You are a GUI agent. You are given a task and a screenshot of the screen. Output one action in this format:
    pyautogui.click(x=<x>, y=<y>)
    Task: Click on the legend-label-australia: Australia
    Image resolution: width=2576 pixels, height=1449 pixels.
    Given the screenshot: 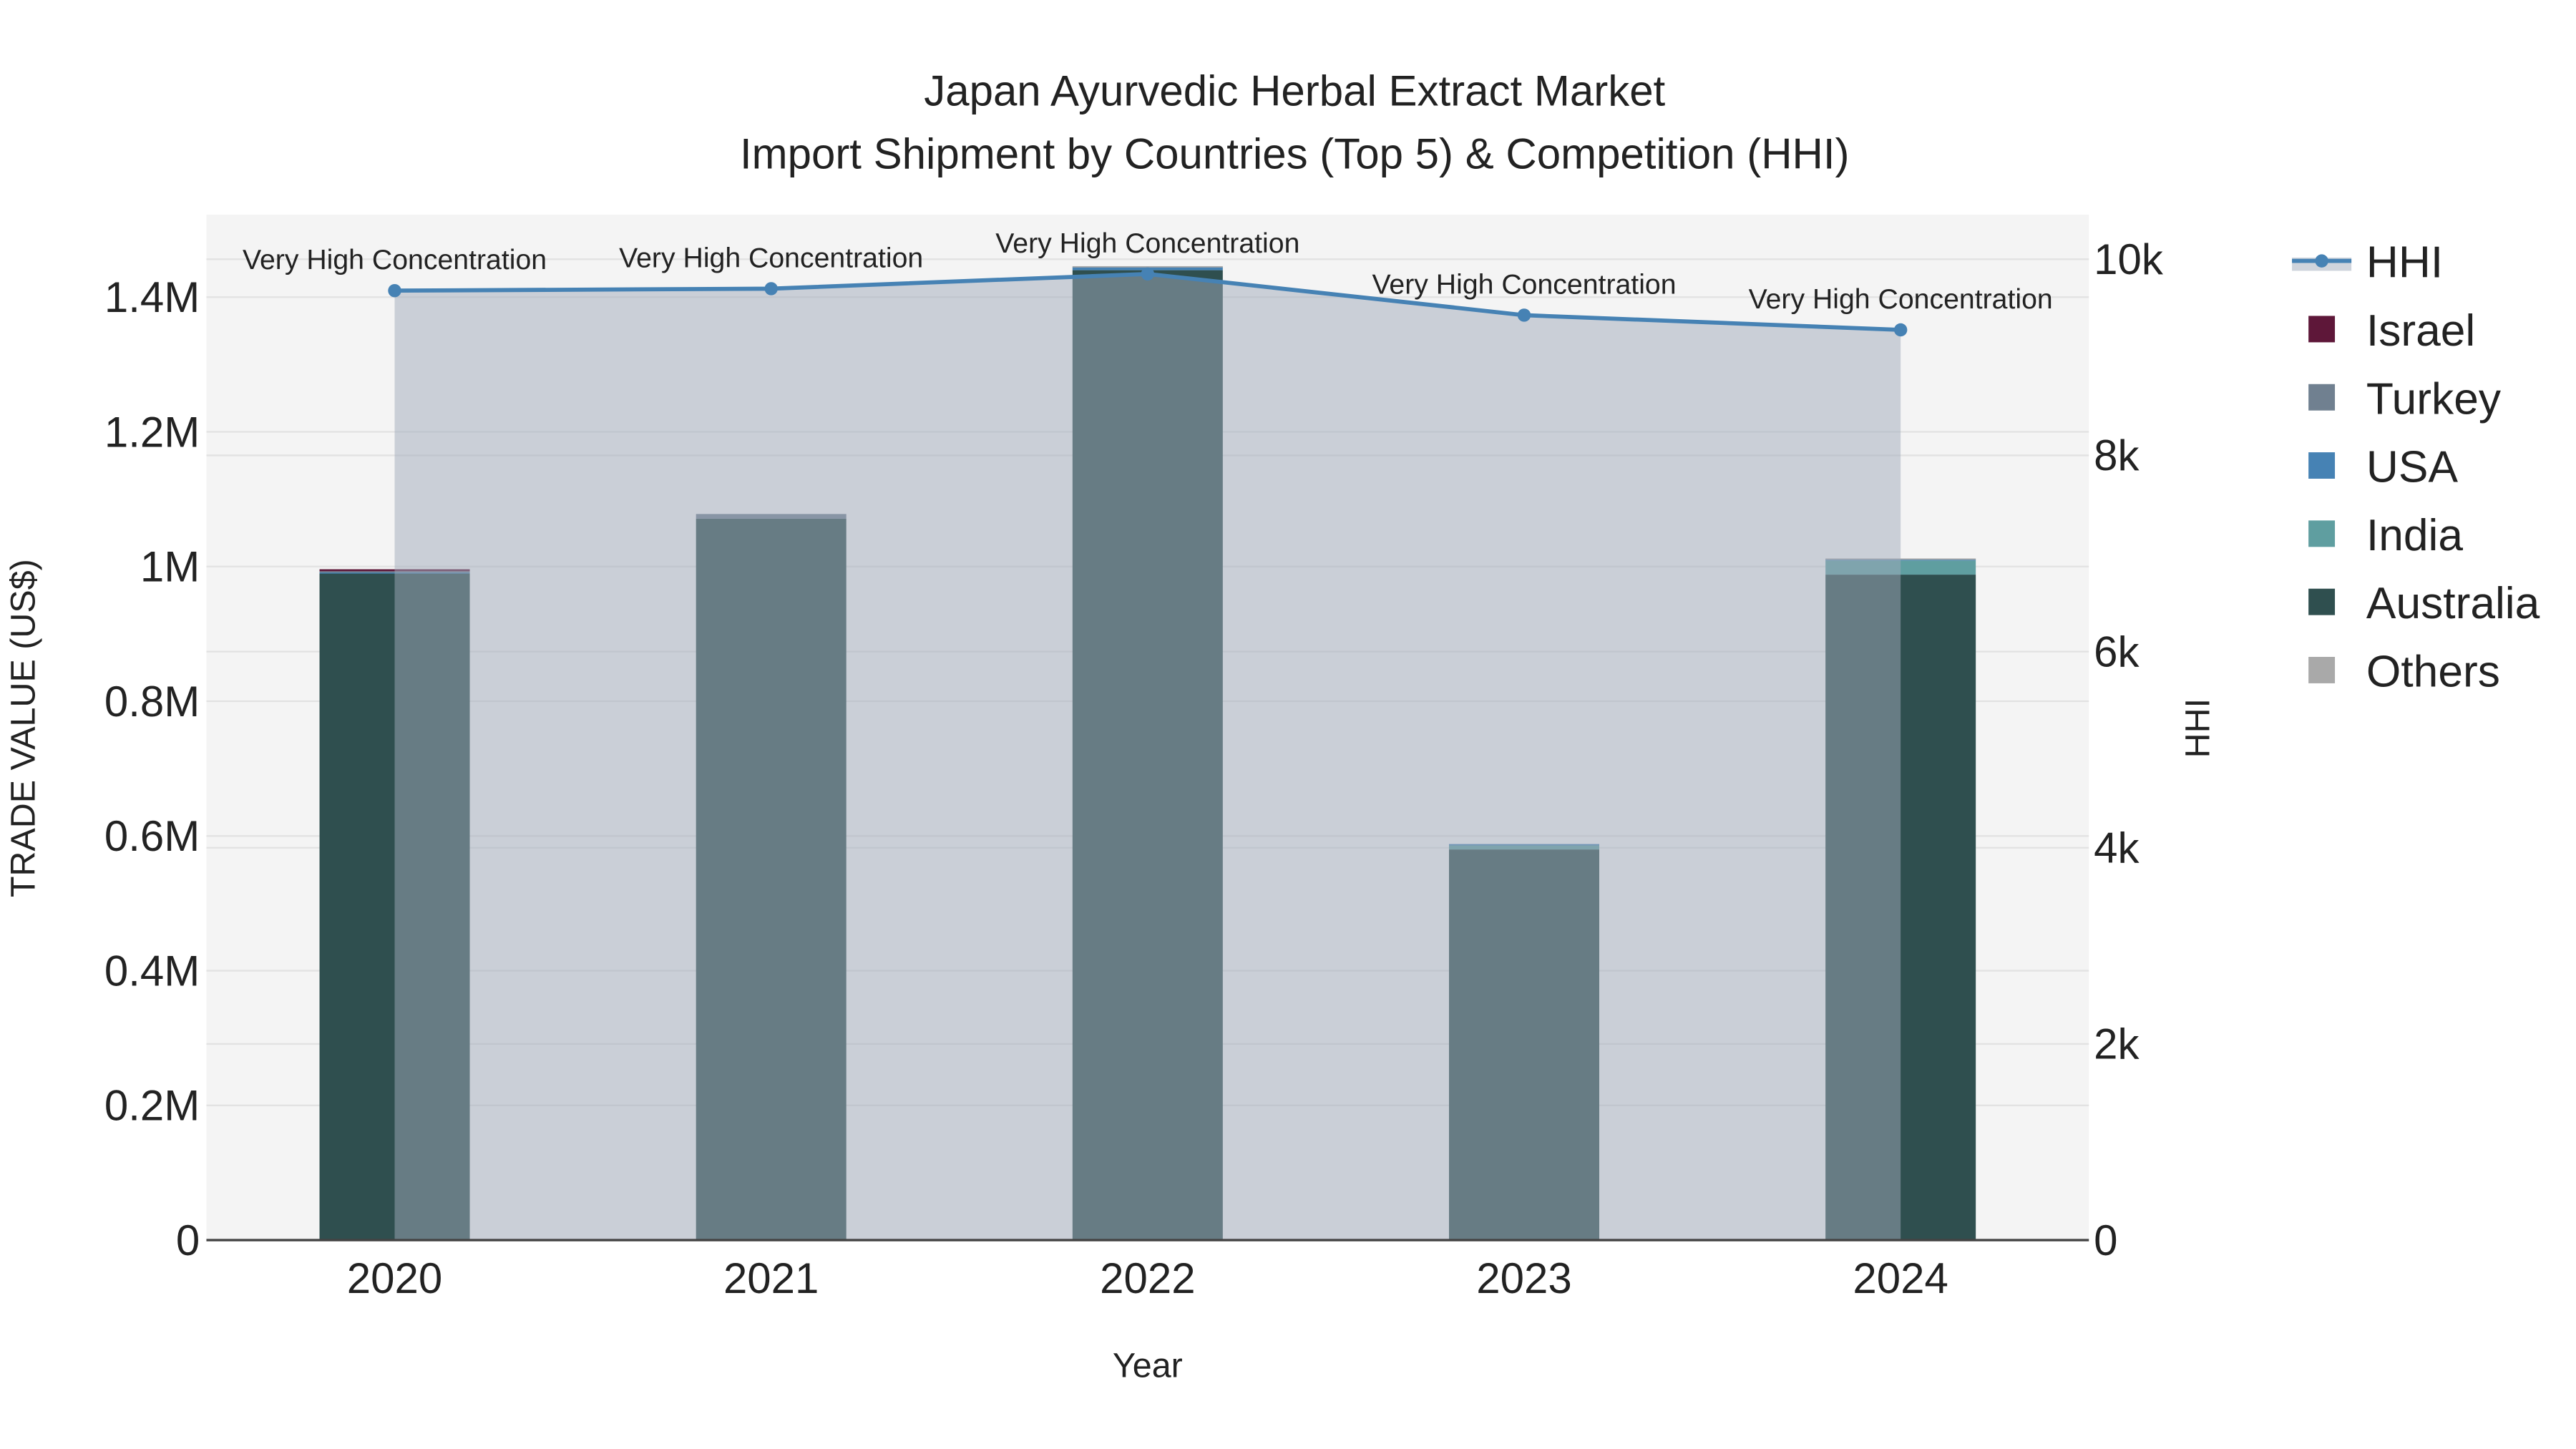 What is the action you would take?
    pyautogui.click(x=2453, y=603)
    